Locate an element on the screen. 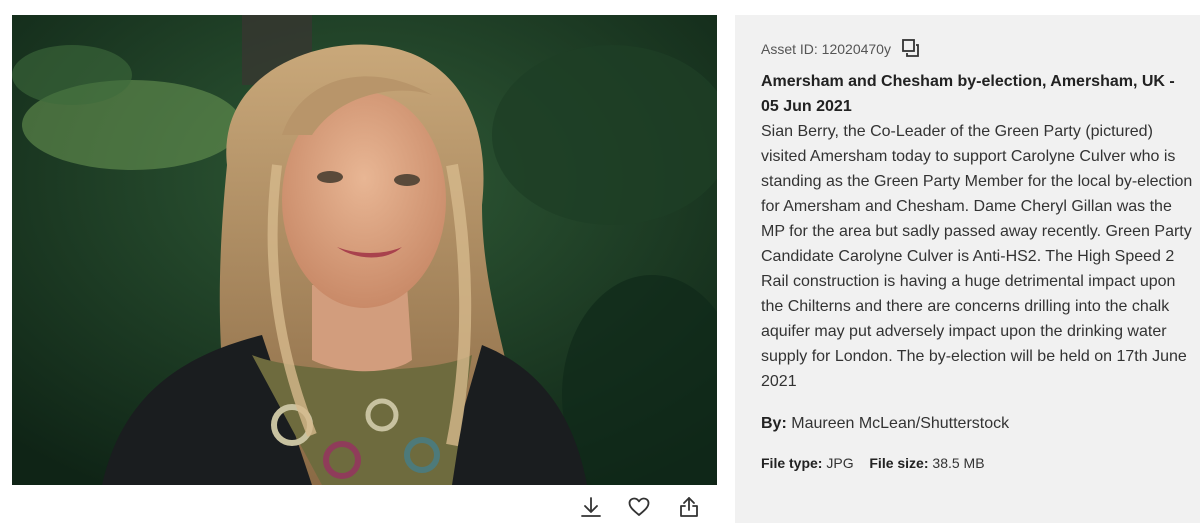 The image size is (1200, 523). asset-id-row: Asset ID: 12020470y is located at coordinates (980, 49).